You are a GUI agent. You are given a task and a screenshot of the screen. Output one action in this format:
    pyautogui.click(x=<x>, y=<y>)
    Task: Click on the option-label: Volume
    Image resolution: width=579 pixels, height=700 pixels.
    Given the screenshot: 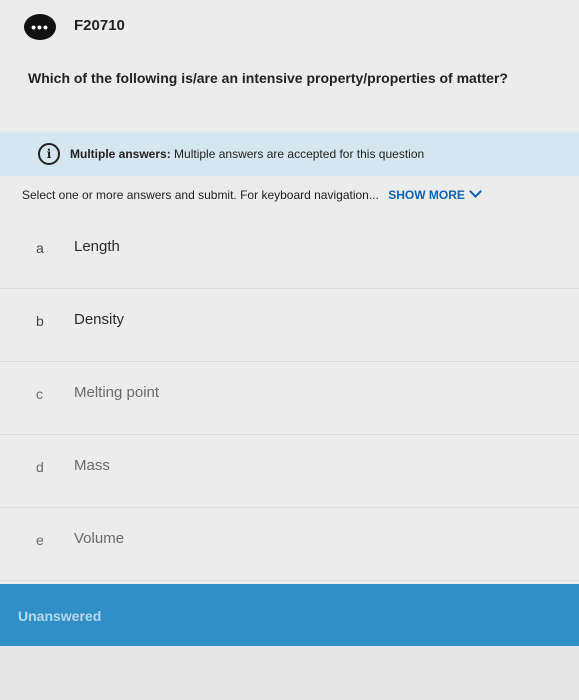 What is the action you would take?
    pyautogui.click(x=99, y=538)
    